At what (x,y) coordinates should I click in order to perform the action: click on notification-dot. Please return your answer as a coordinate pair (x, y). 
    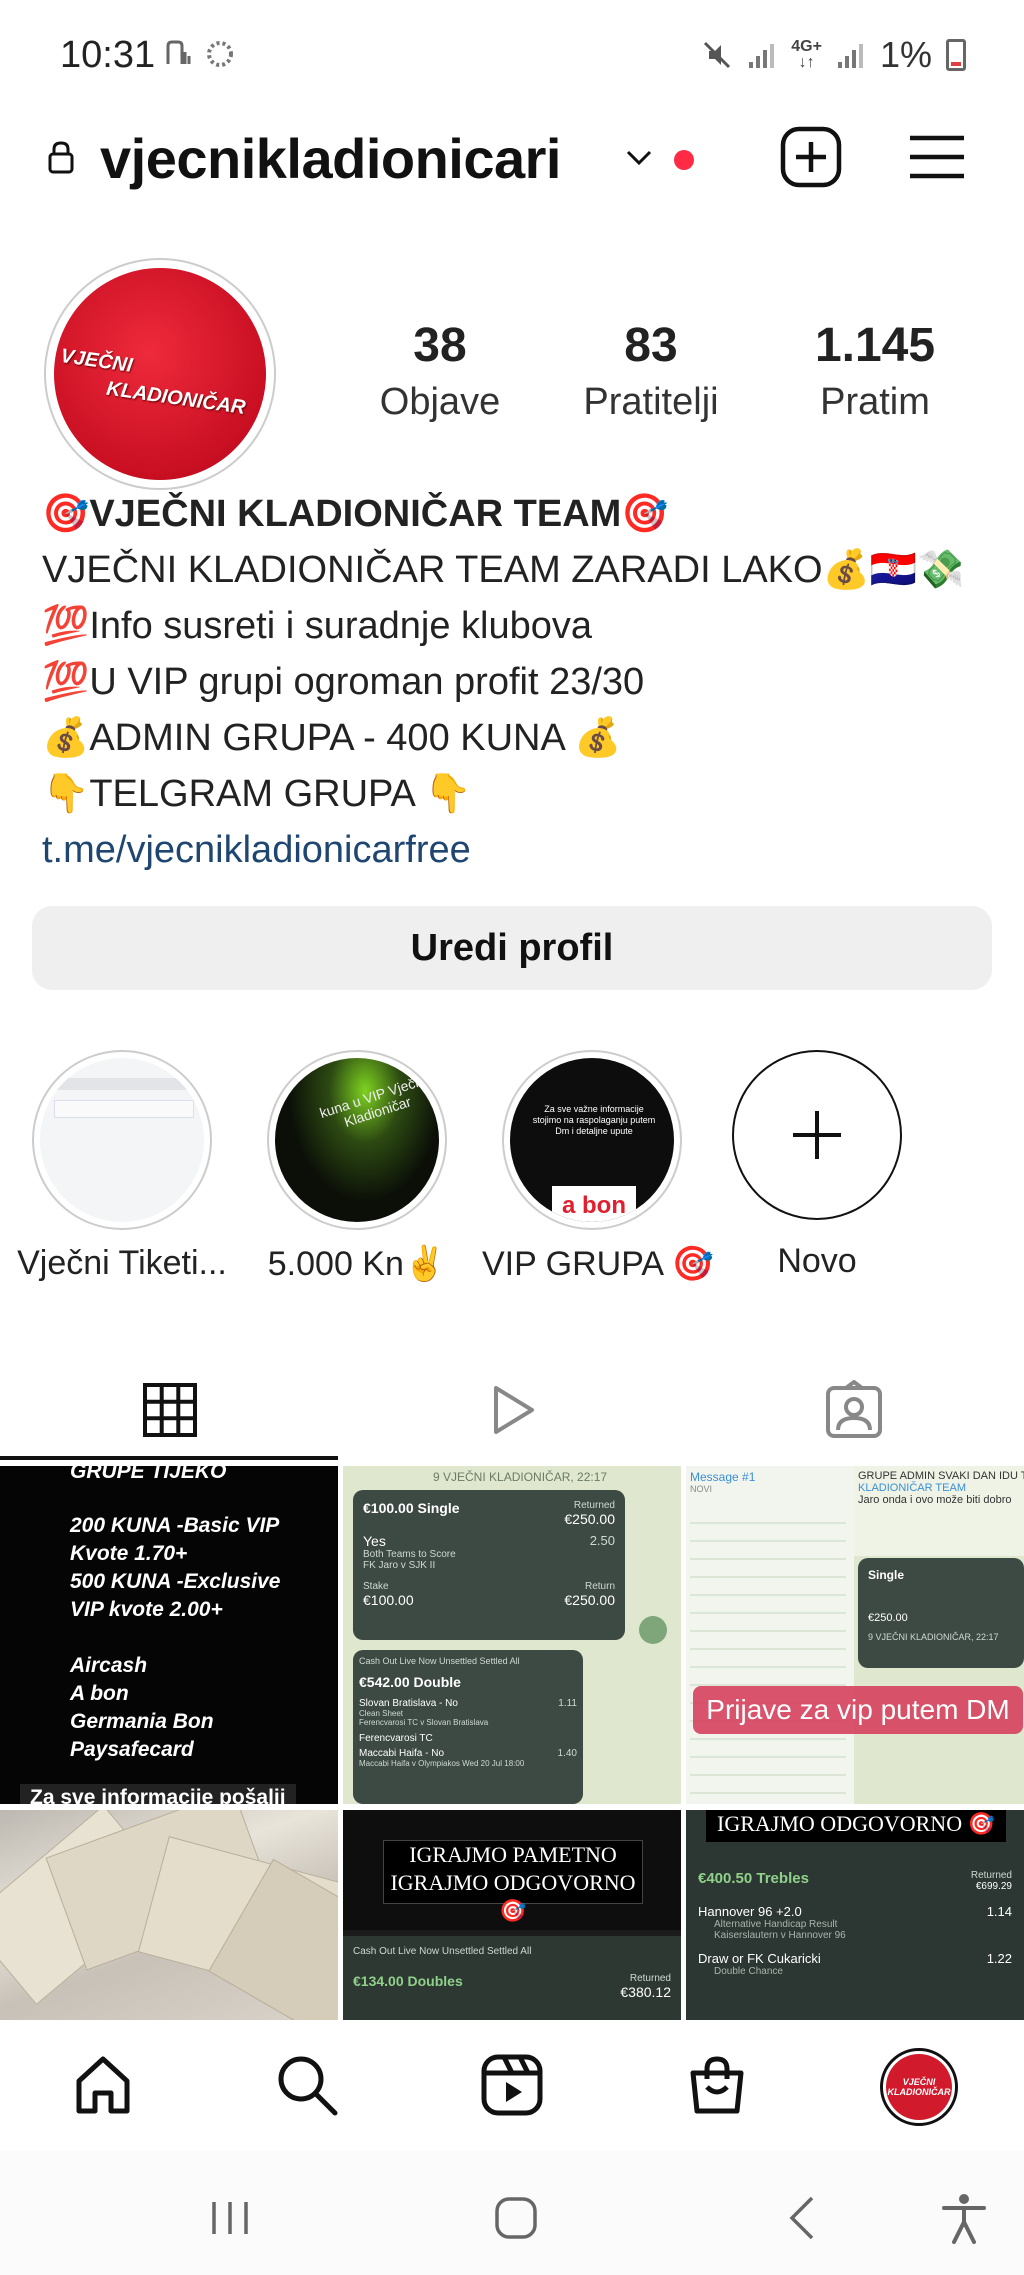
    Looking at the image, I should click on (684, 160).